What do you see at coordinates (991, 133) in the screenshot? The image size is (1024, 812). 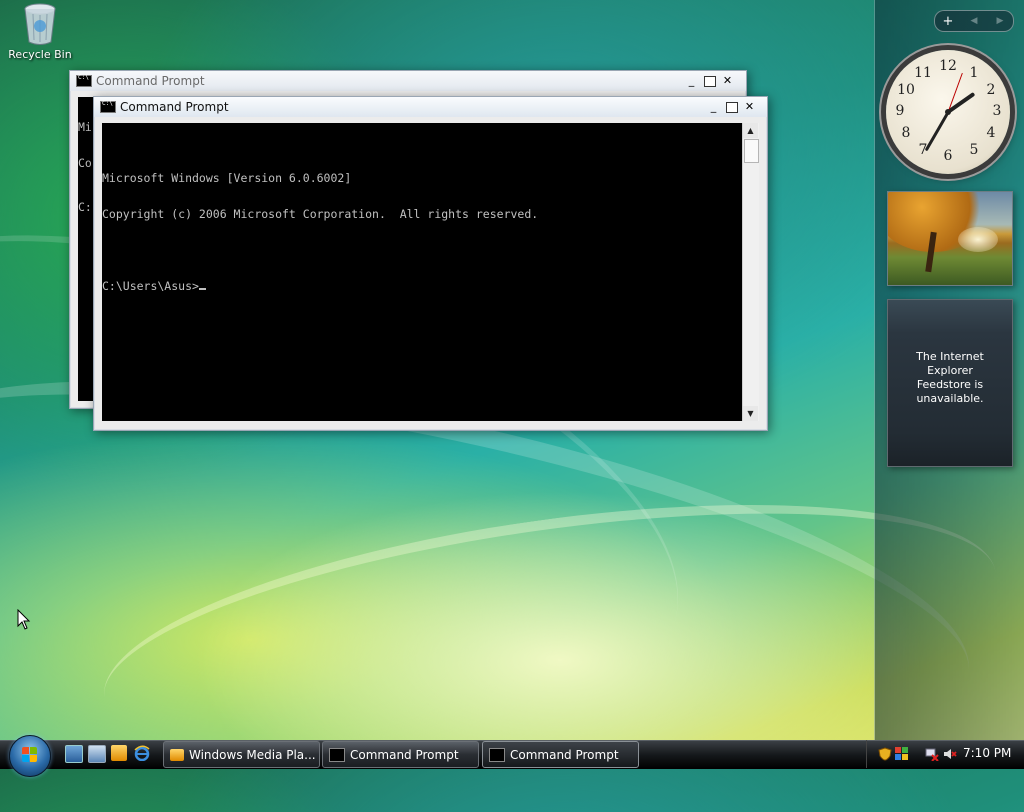 I see `clock-number: 4` at bounding box center [991, 133].